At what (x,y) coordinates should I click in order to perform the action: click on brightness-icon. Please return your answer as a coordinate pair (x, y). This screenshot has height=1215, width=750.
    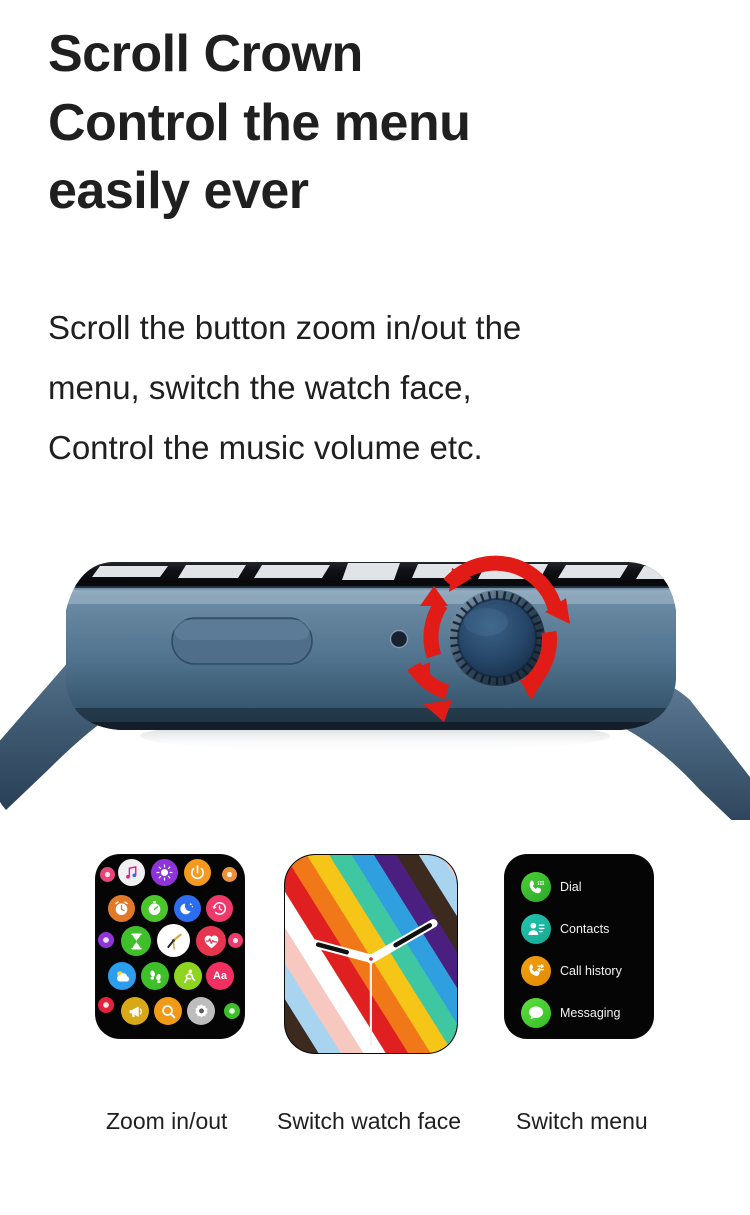
    Looking at the image, I should click on (164, 872).